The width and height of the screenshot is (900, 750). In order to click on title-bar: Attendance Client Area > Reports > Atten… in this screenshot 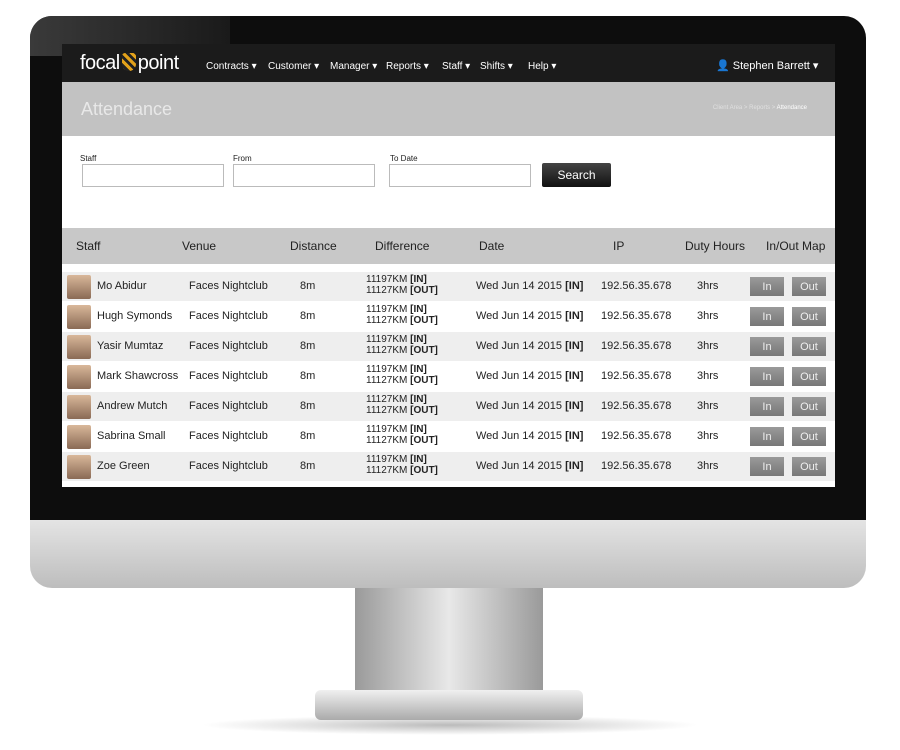, I will do `click(448, 109)`.